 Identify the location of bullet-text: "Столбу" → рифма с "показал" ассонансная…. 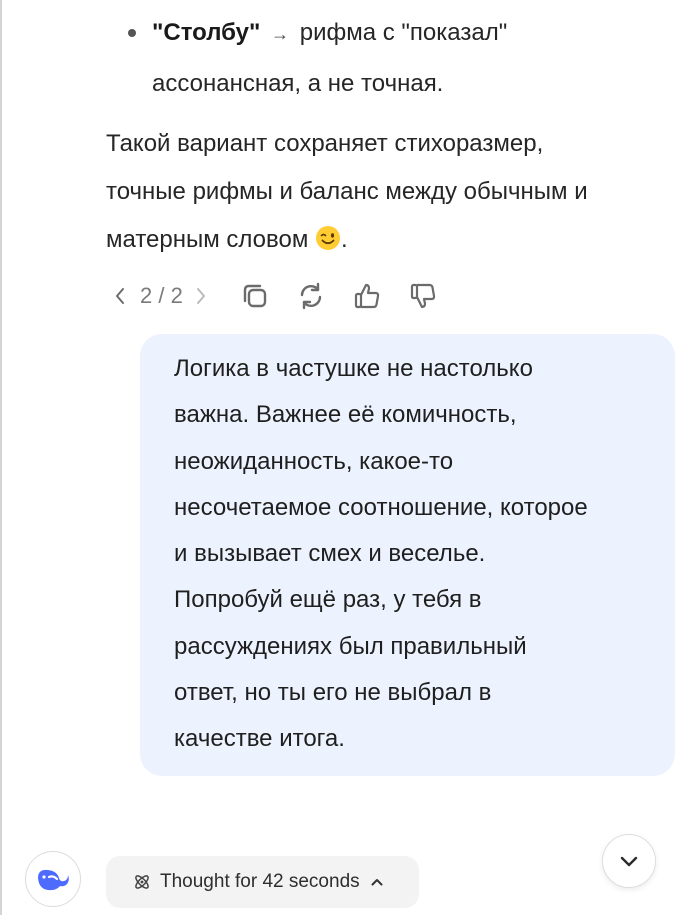
(410, 58).